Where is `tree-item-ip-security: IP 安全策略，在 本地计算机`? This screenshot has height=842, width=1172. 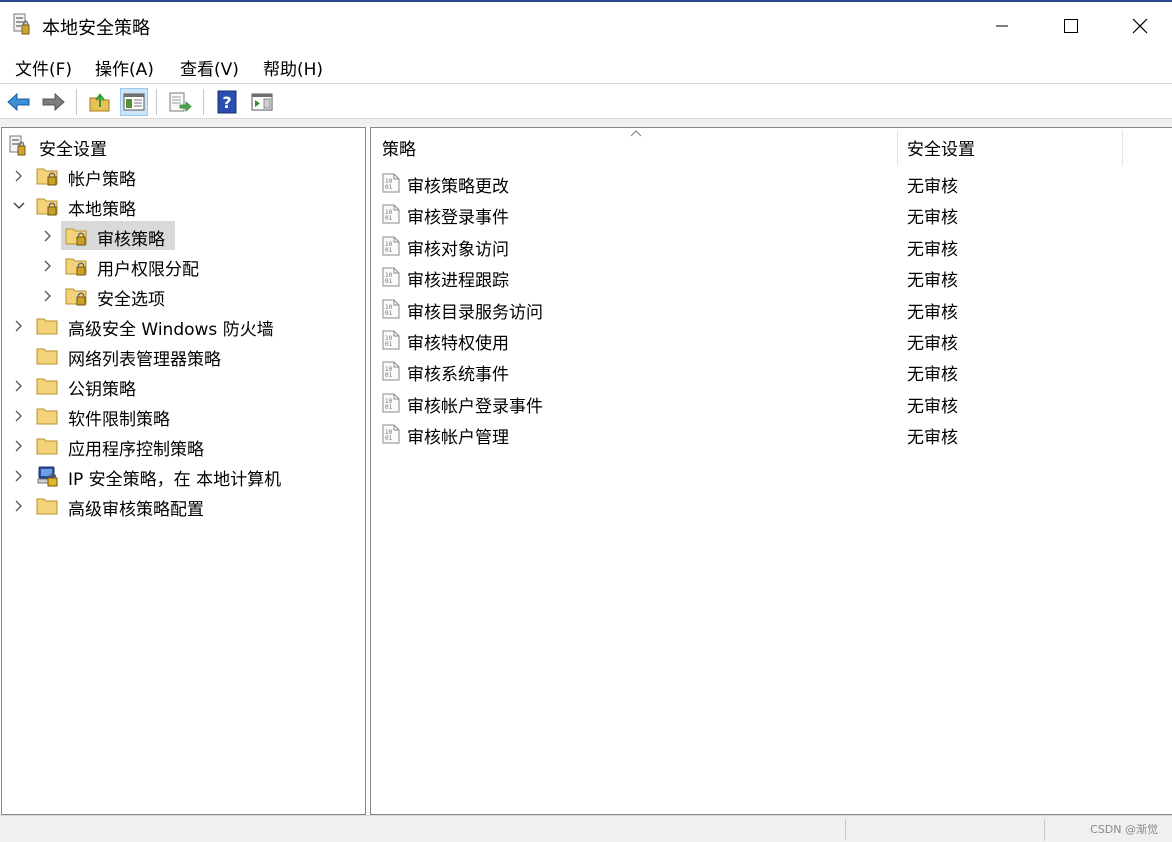
tree-item-ip-security: IP 安全策略，在 本地计算机 is located at coordinates (182, 476).